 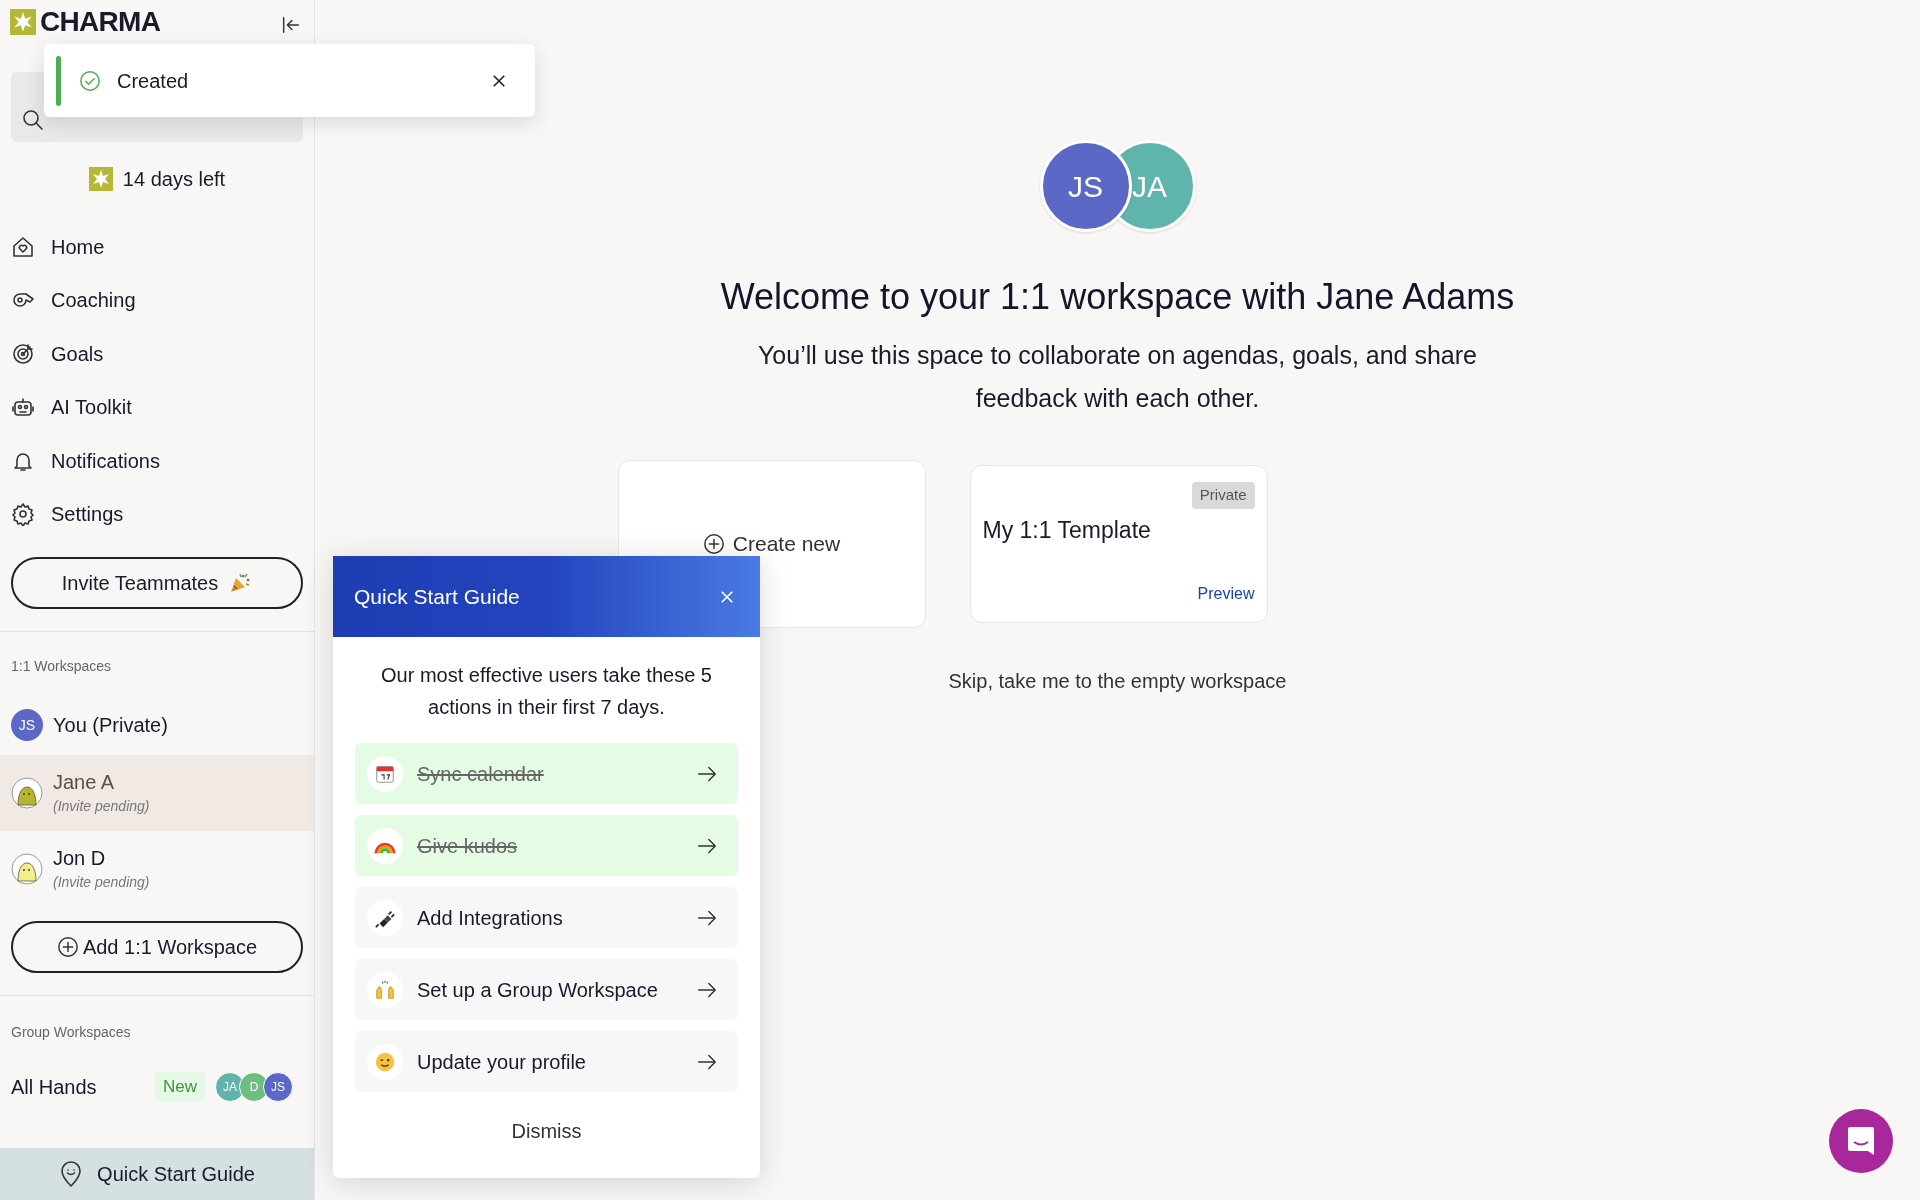 I want to click on new-badge: New, so click(x=180, y=1087).